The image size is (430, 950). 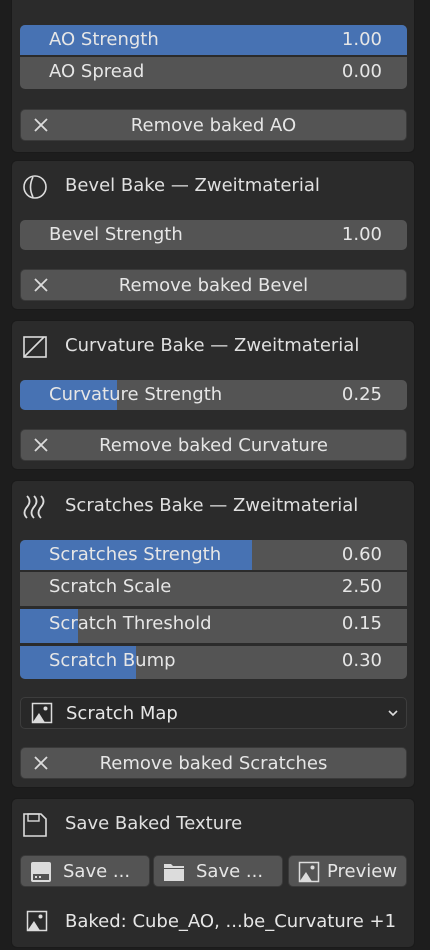 I want to click on ao-spread-slider: AO Spread 0.00, so click(x=213, y=72).